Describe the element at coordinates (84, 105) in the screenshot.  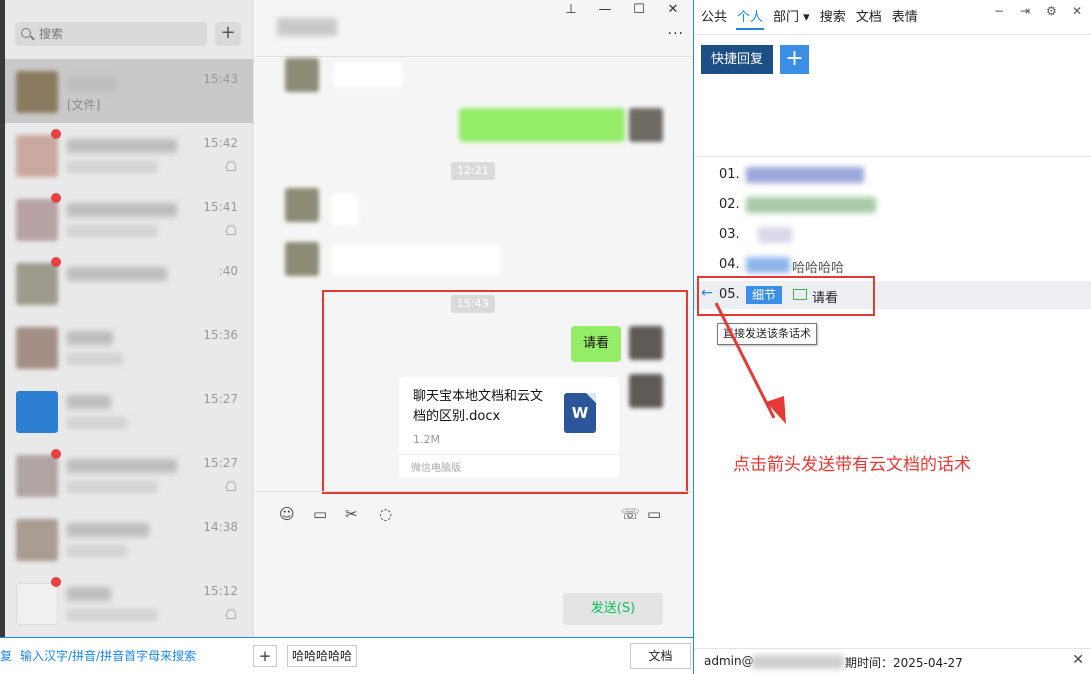
I see `chat-preview: [文件]` at that location.